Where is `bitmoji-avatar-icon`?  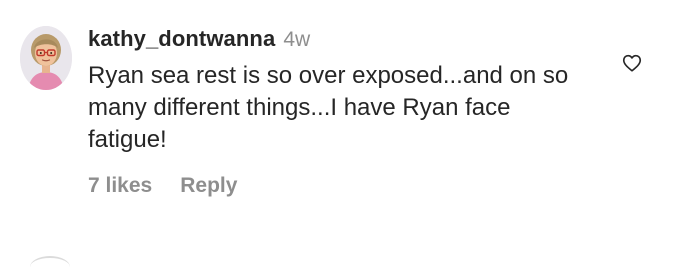
bitmoji-avatar-icon is located at coordinates (46, 58).